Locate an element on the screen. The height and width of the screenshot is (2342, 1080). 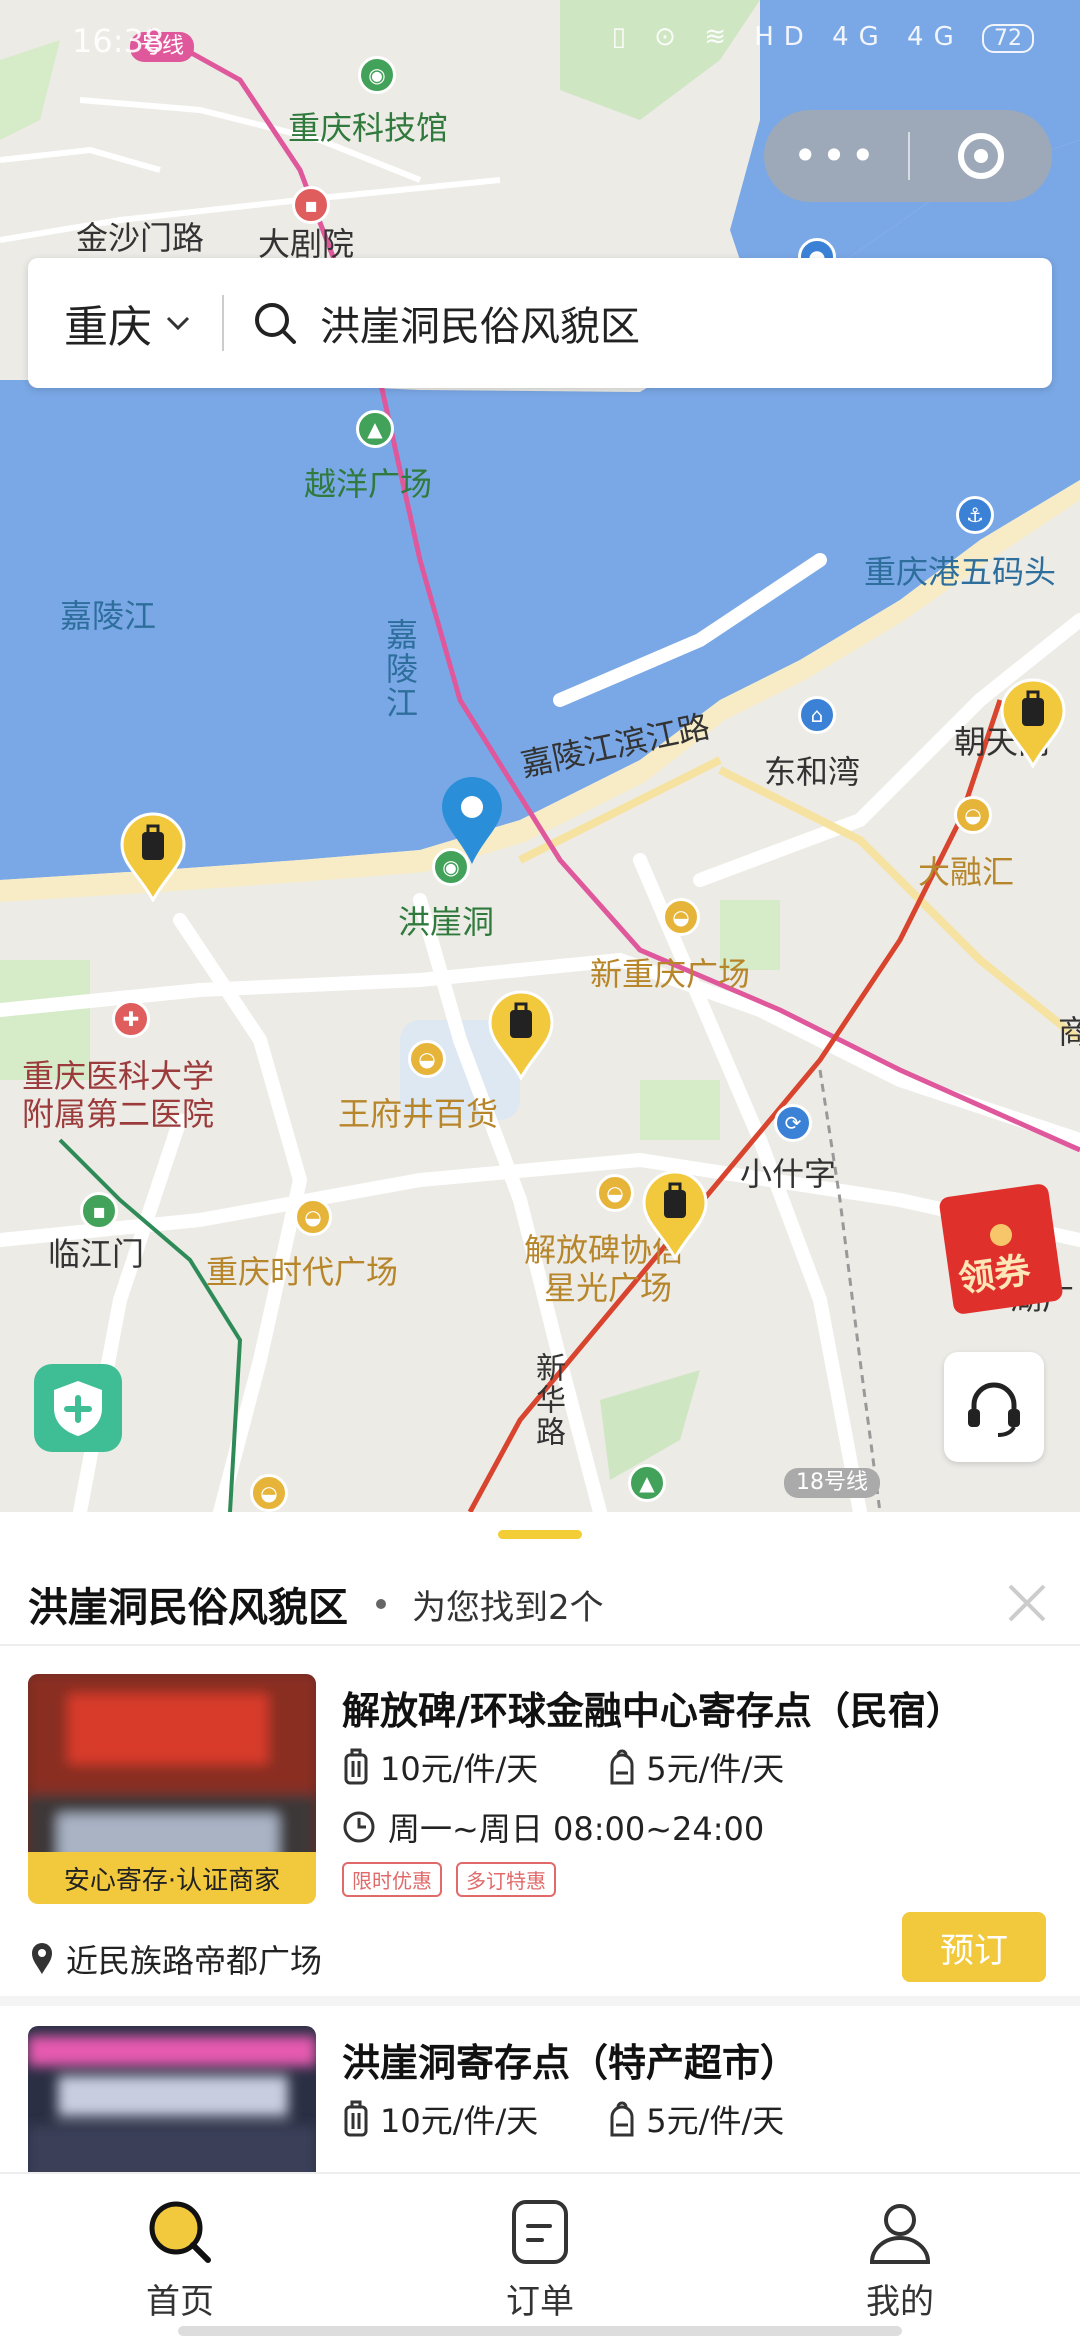
map-label-jinsha: 金沙门路 is located at coordinates (140, 238).